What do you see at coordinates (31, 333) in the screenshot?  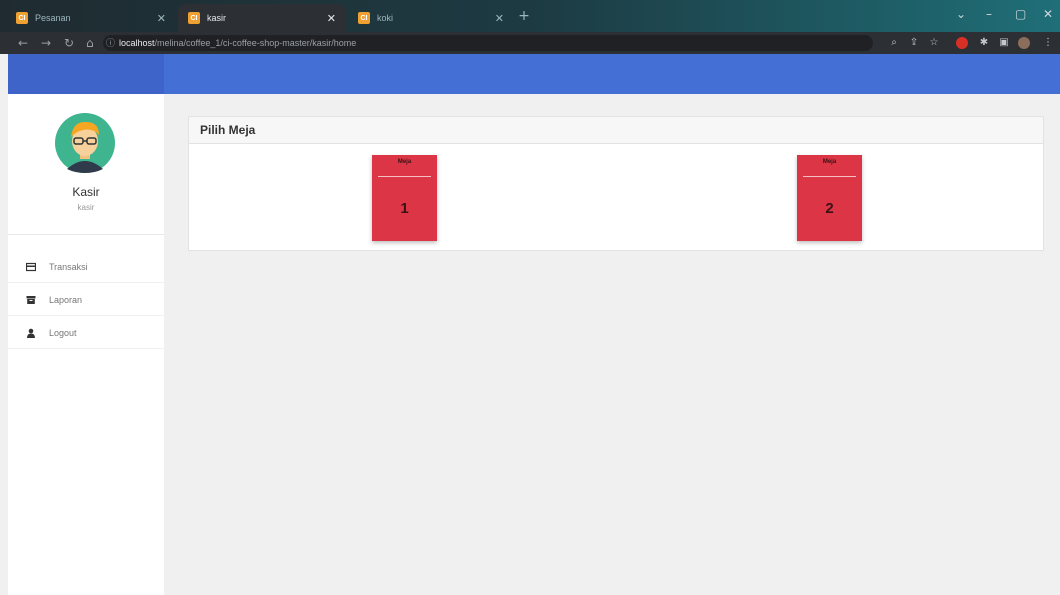 I see `user-icon` at bounding box center [31, 333].